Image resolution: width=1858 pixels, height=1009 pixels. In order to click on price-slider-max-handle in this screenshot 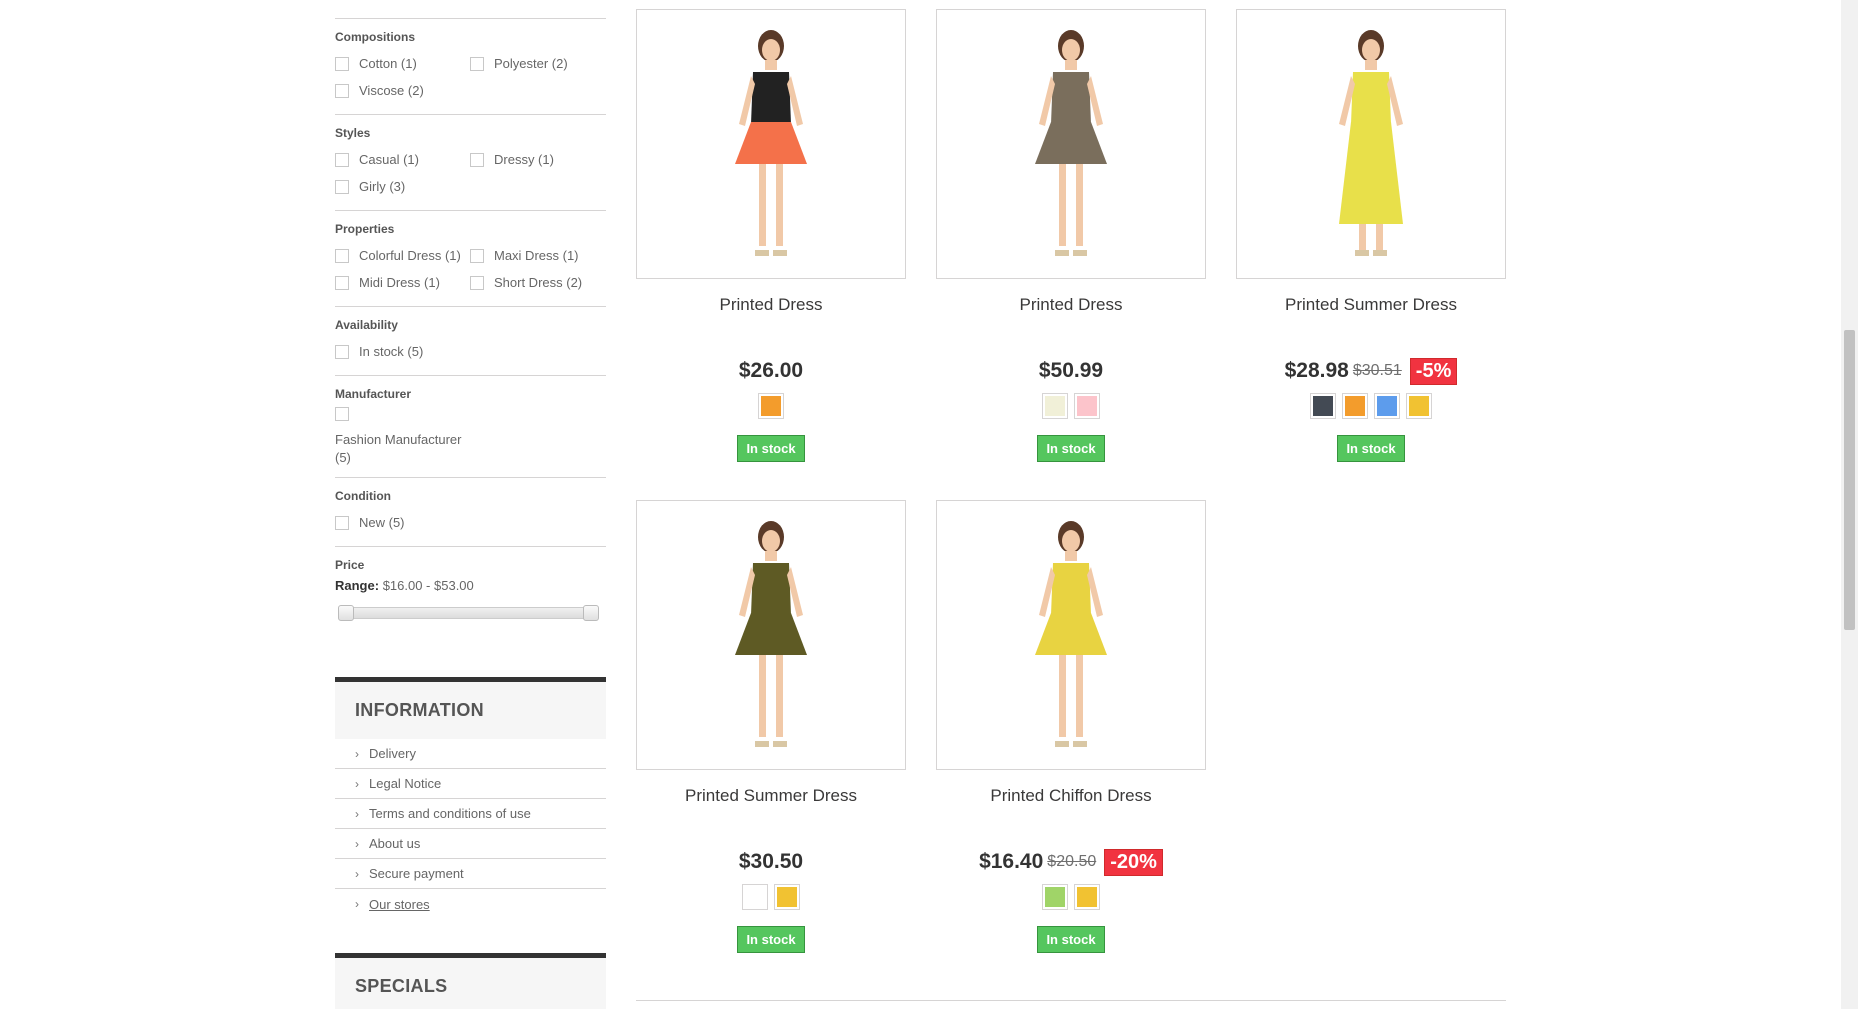, I will do `click(591, 613)`.